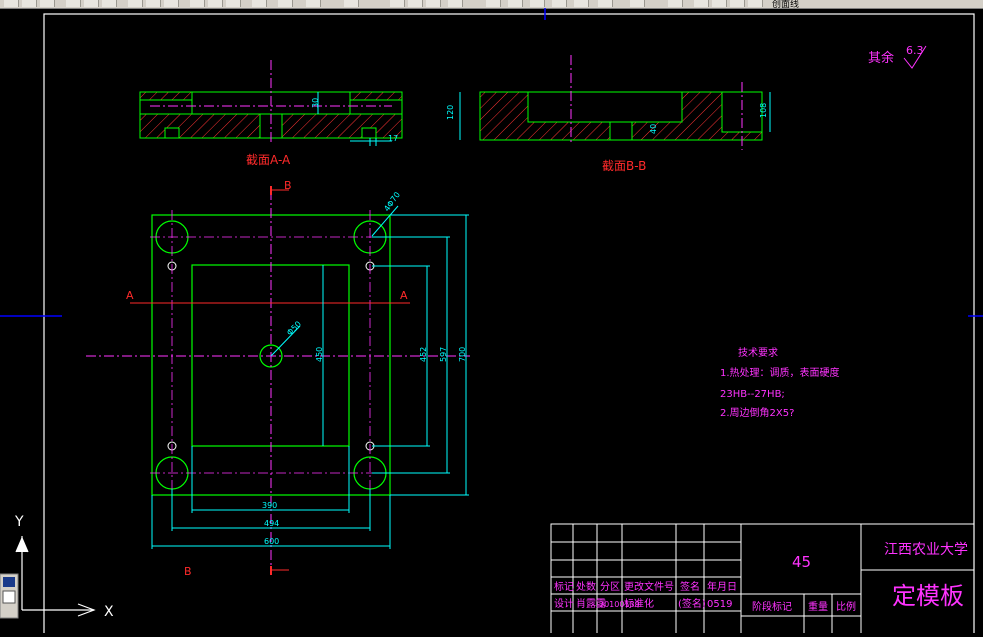  I want to click on tb-row2-1: 设计, so click(564, 603).